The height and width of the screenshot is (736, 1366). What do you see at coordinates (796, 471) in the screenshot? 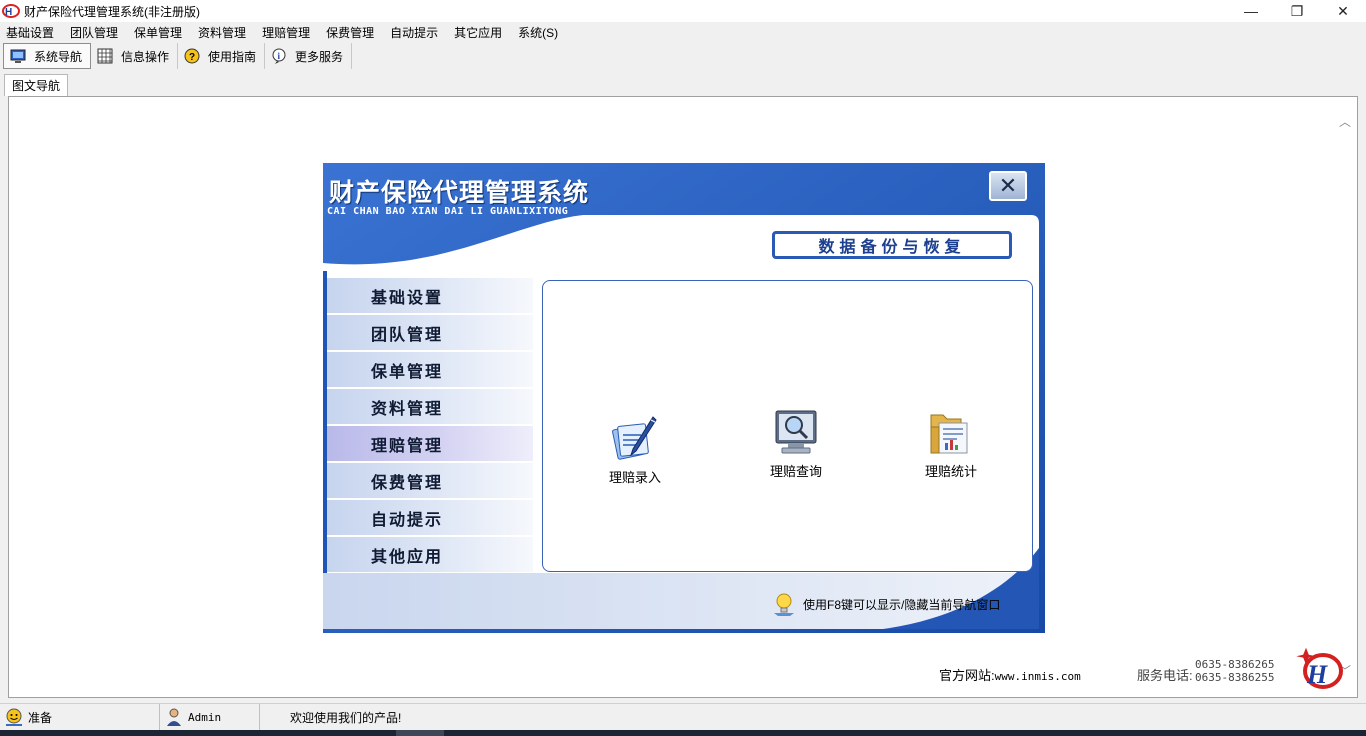
I see `function-label: 理赔查询` at bounding box center [796, 471].